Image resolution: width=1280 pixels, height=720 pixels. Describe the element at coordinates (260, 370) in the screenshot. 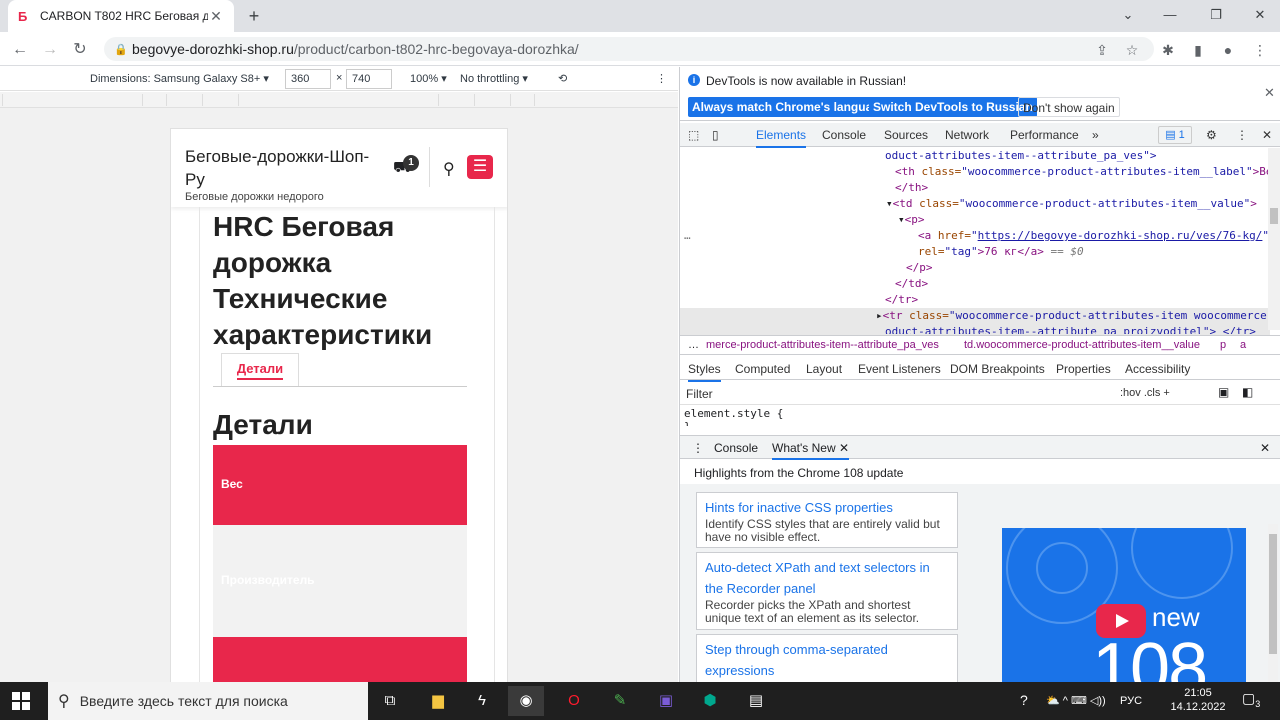

I see `tab-details: Детали` at that location.